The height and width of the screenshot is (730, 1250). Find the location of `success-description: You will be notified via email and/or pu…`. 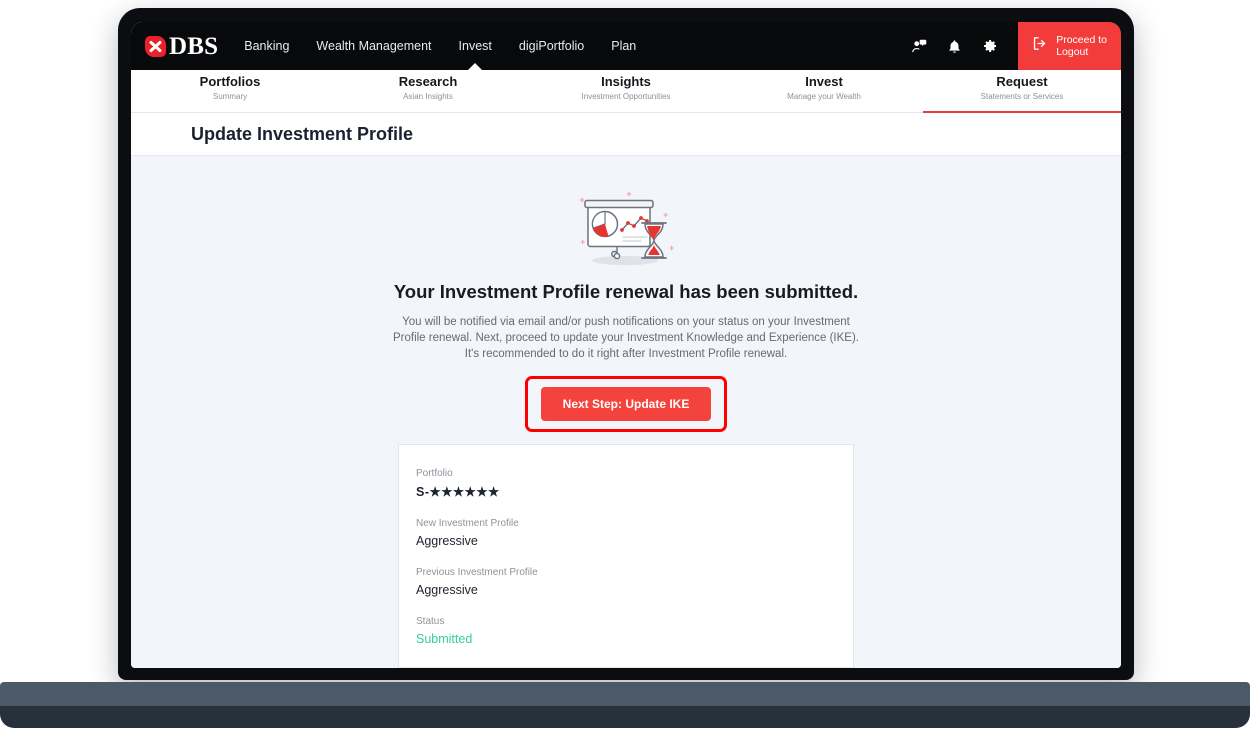

success-description: You will be notified via email and/or pu… is located at coordinates (625, 338).